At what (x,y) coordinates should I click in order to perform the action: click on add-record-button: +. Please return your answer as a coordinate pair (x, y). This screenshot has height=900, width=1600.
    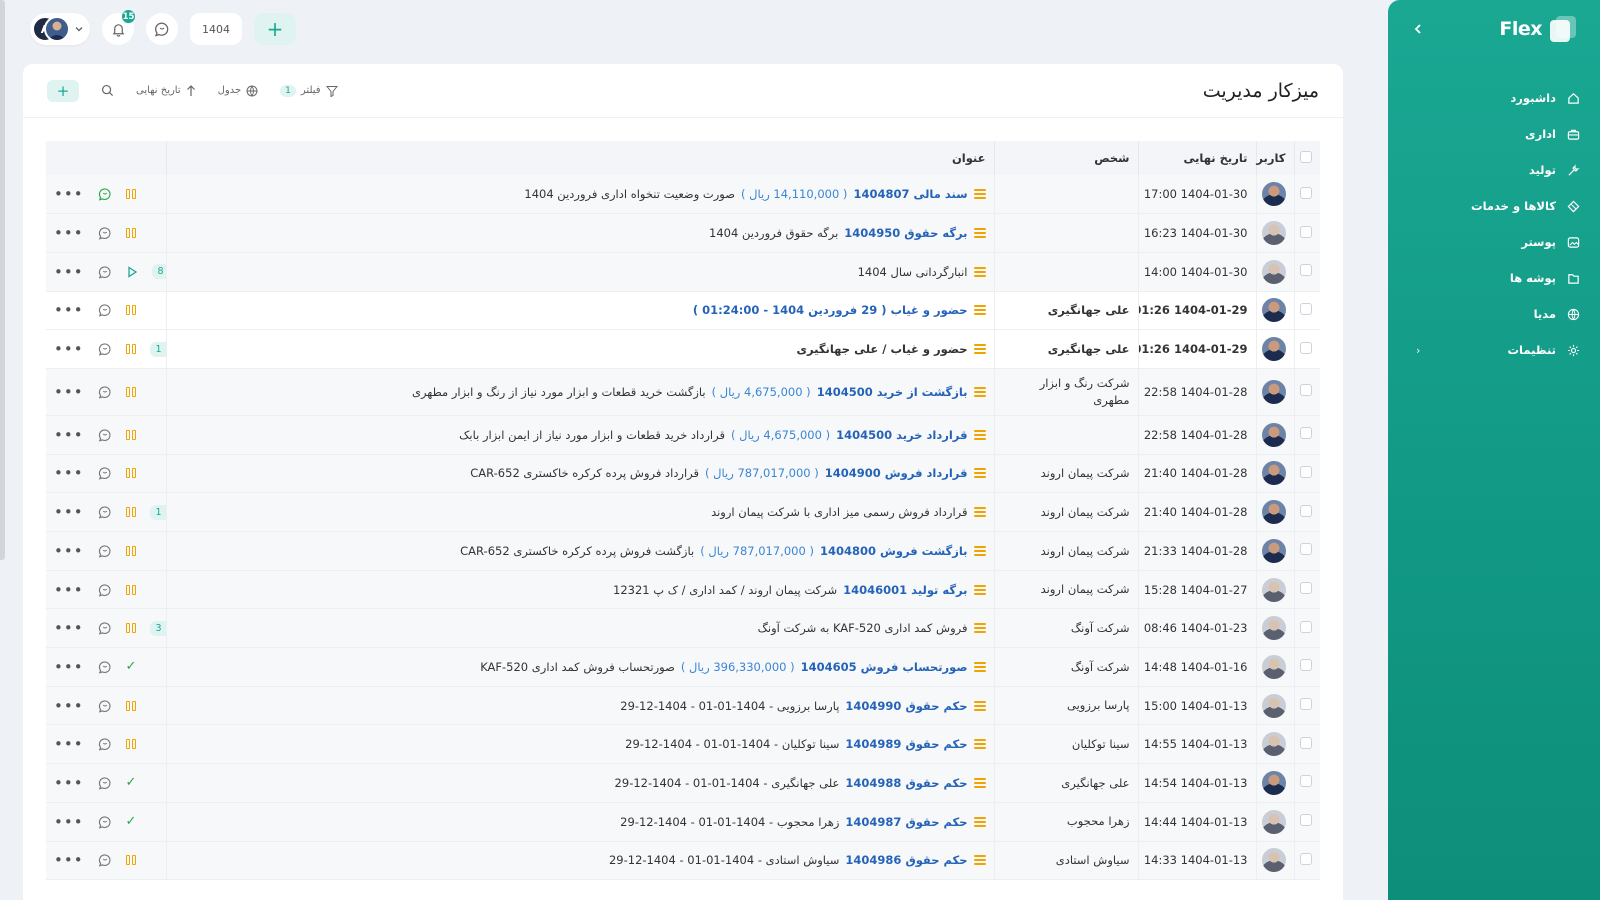
    Looking at the image, I should click on (63, 90).